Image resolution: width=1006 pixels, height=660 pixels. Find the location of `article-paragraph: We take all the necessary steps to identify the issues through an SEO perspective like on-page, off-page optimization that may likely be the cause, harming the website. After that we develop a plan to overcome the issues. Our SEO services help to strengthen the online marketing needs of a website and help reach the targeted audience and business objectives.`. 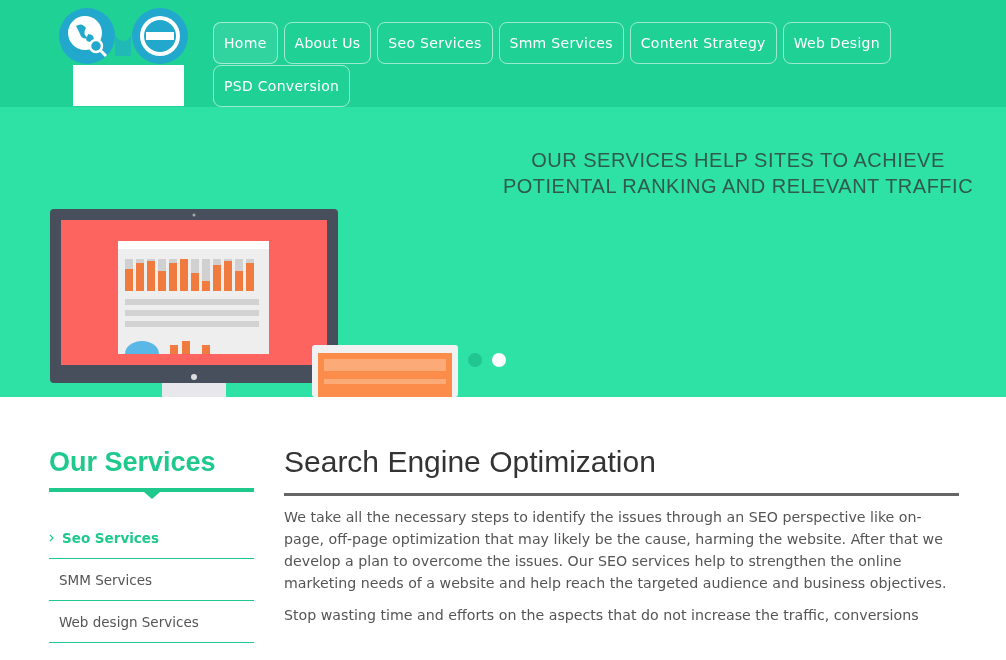

article-paragraph: We take all the necessary steps to identify the issues through an SEO perspective like on-page, off-page optimization that may likely be the cause, harming the website. After that we develop a plan to overcome the issues. Our SEO services help to strengthen the online marketing needs of a website and help reach the targeted audience and business objectives. is located at coordinates (616, 550).